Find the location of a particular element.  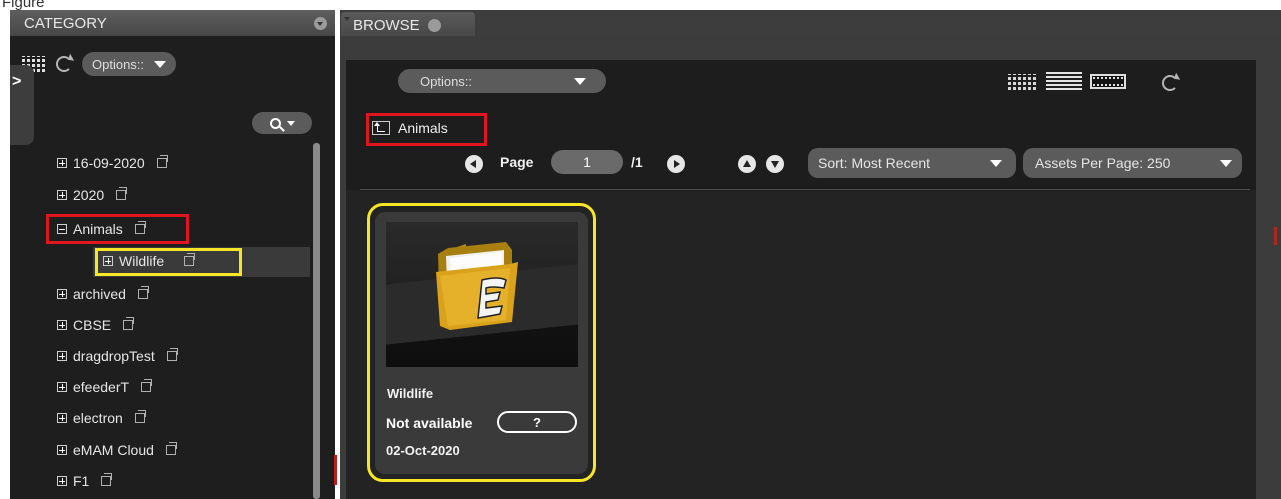

tree-item: 2020 is located at coordinates (92, 195).